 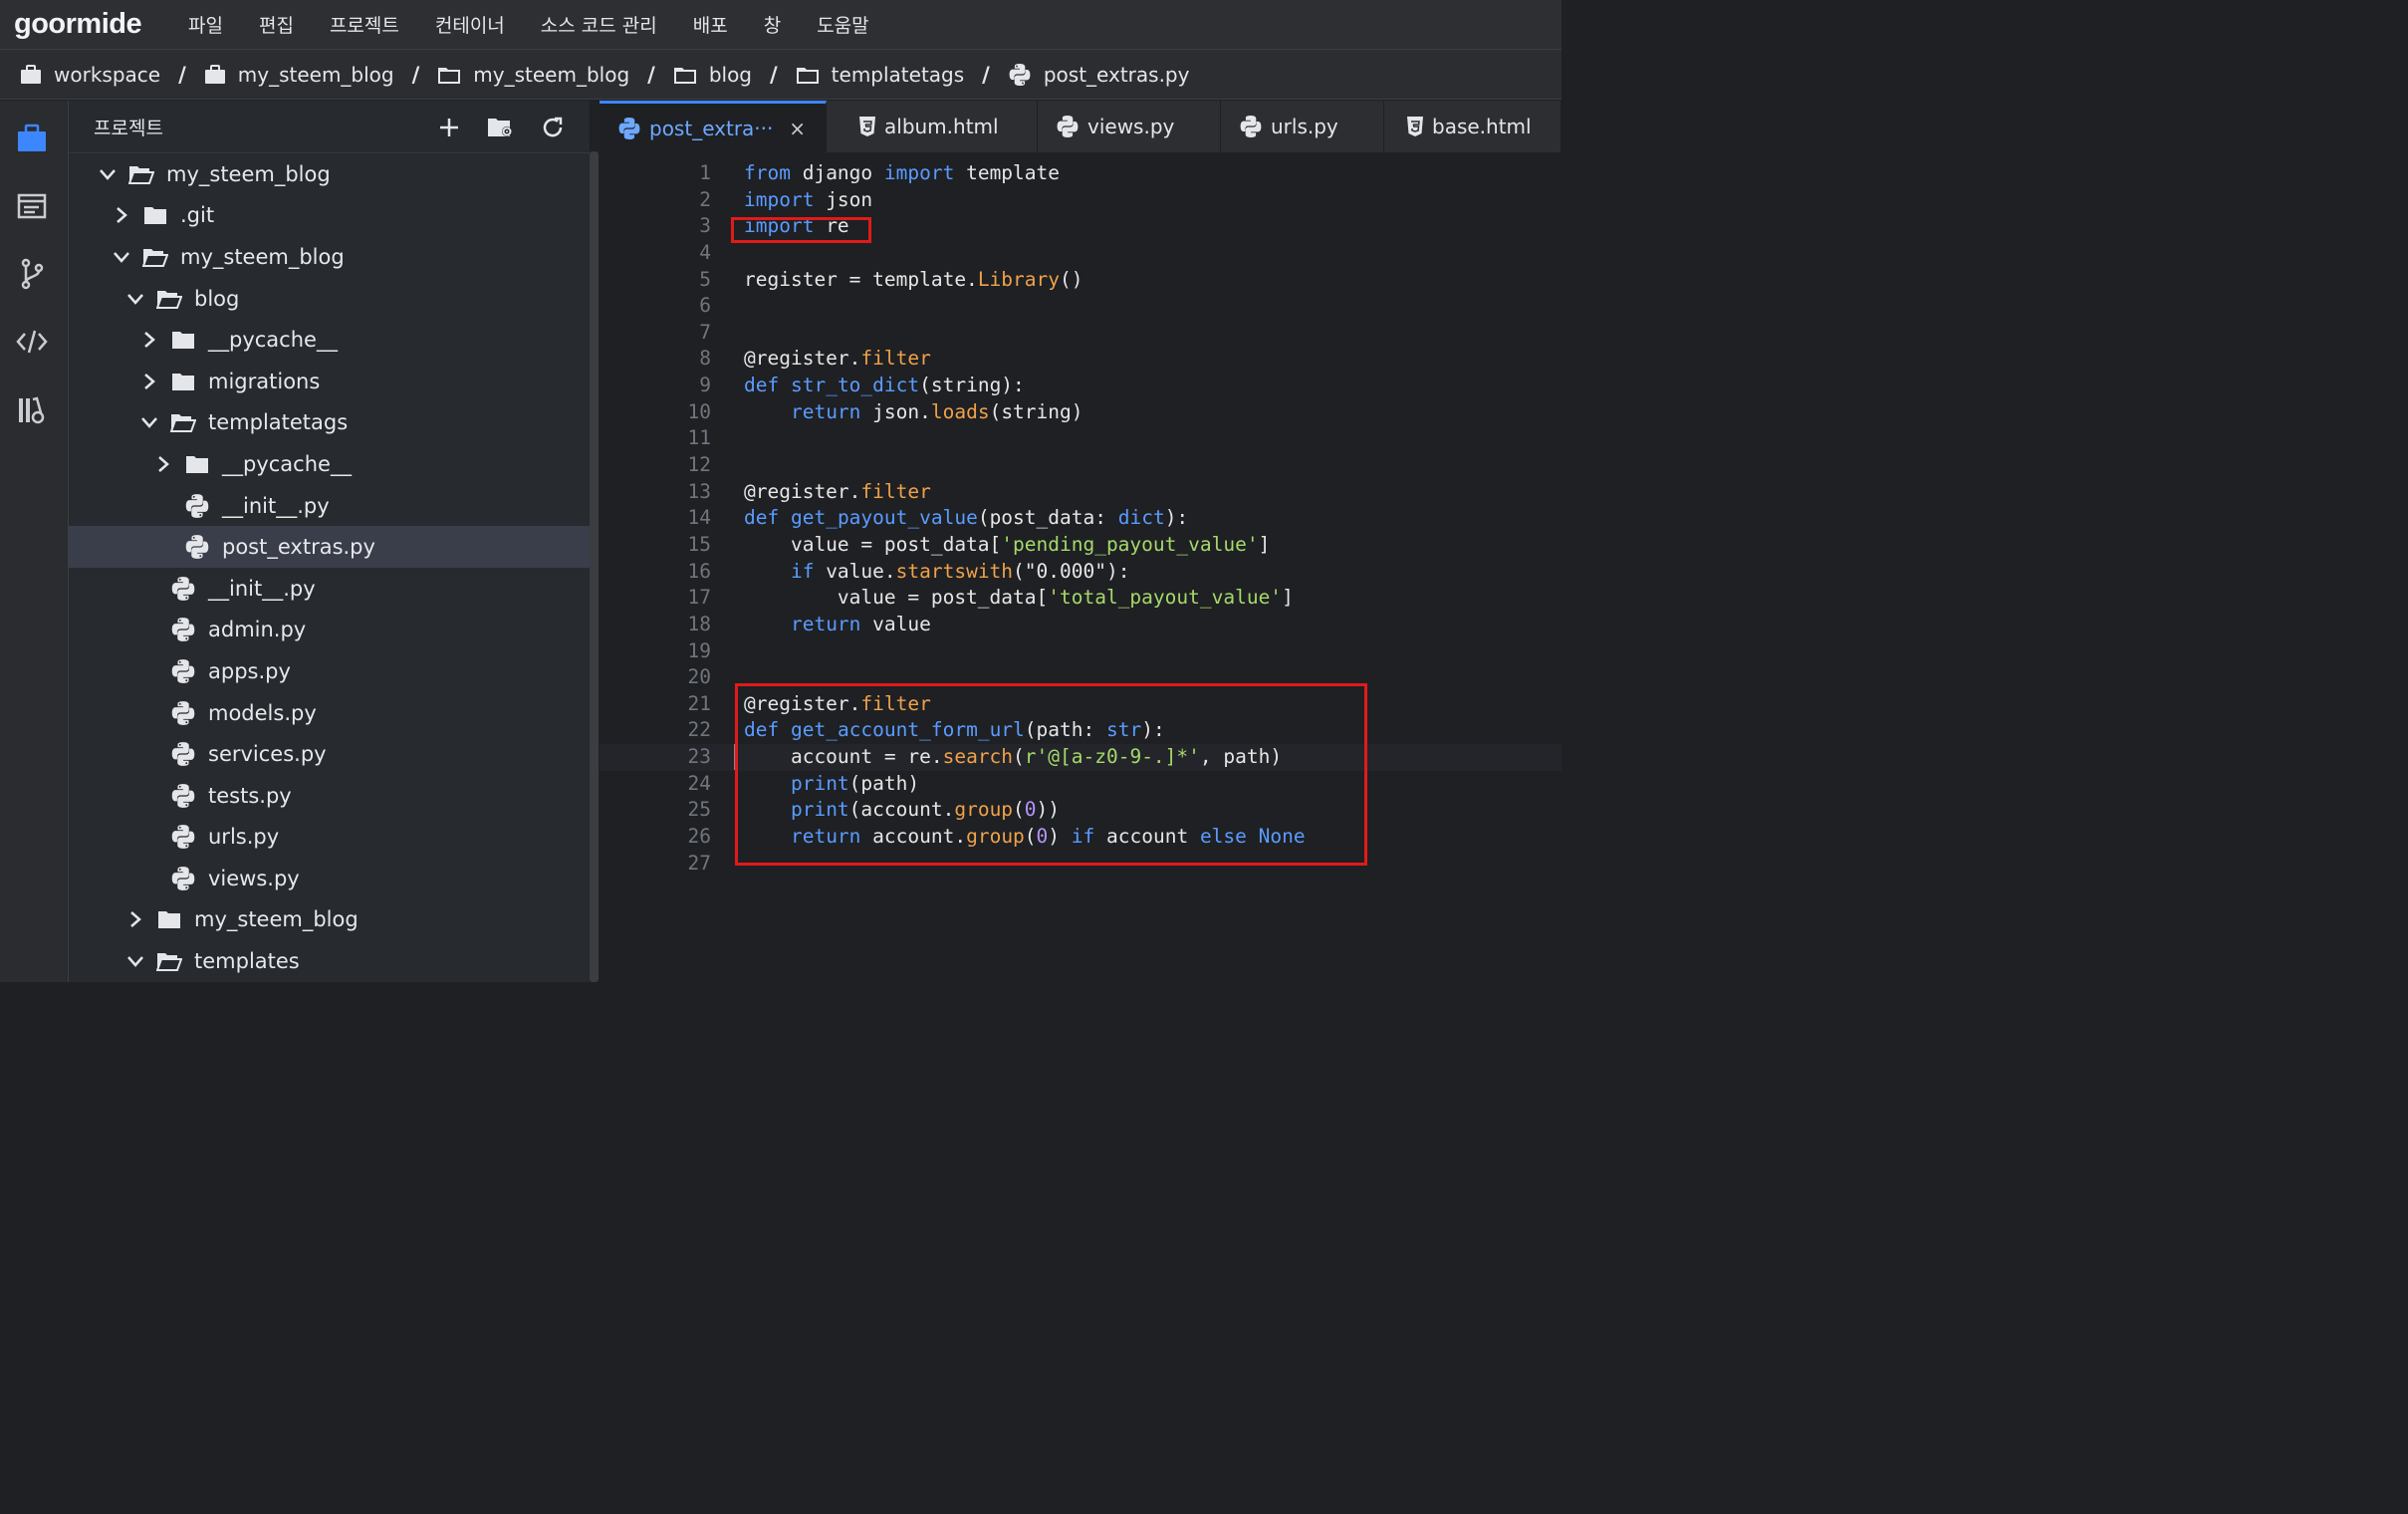 What do you see at coordinates (1302, 127) in the screenshot?
I see `tab-urls-py: urls.py` at bounding box center [1302, 127].